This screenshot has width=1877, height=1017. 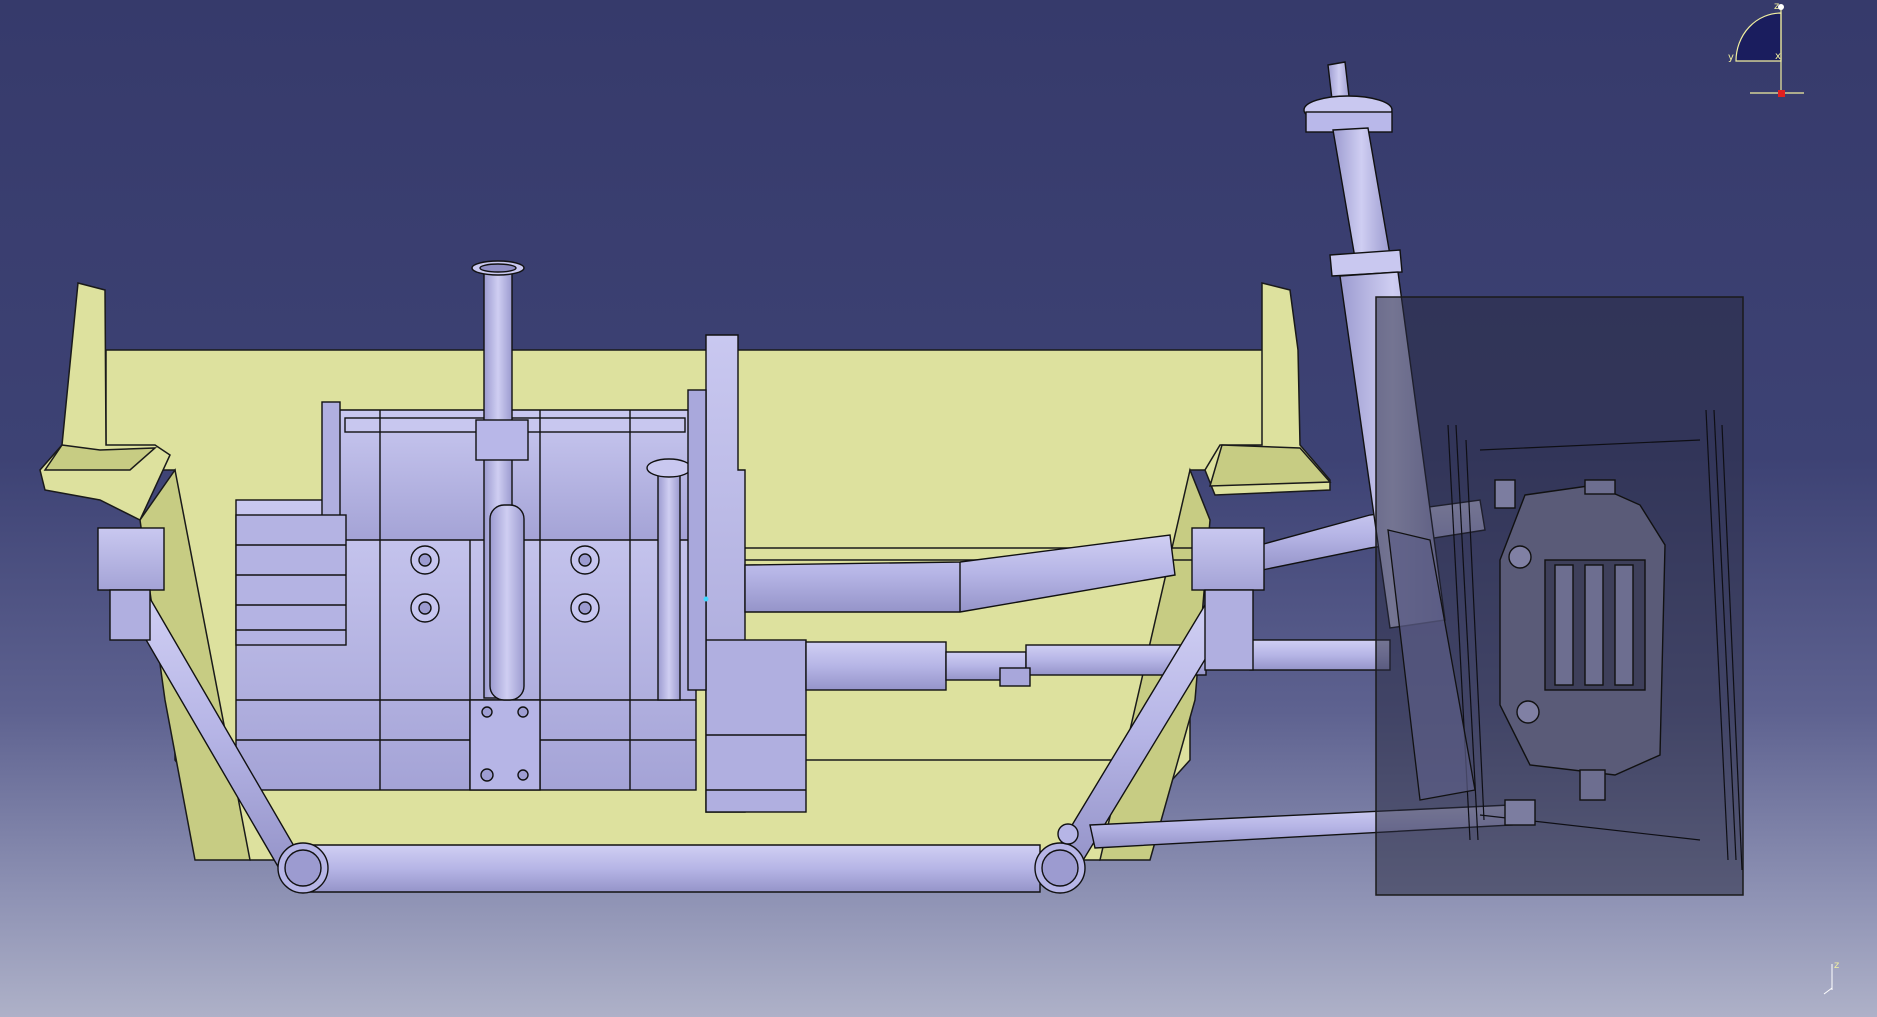 I want to click on compass-x-label: x, so click(x=1778, y=56).